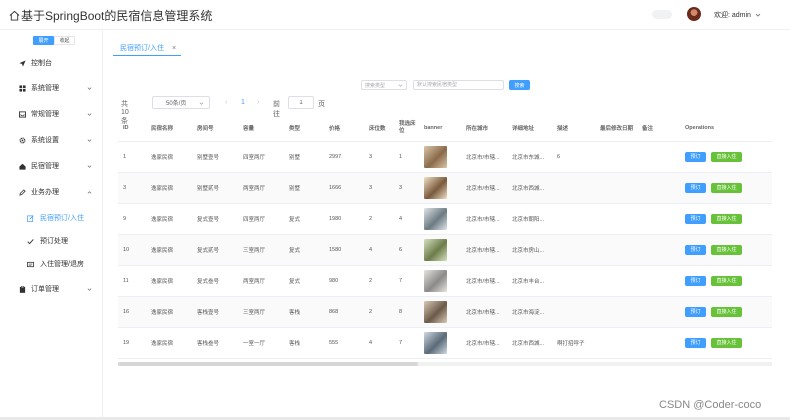 The width and height of the screenshot is (790, 420). Describe the element at coordinates (694, 14) in the screenshot. I see `avatar` at that location.